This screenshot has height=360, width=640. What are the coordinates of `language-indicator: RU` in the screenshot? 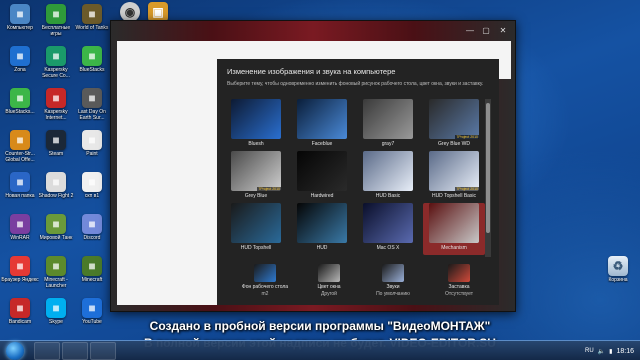 It's located at (589, 351).